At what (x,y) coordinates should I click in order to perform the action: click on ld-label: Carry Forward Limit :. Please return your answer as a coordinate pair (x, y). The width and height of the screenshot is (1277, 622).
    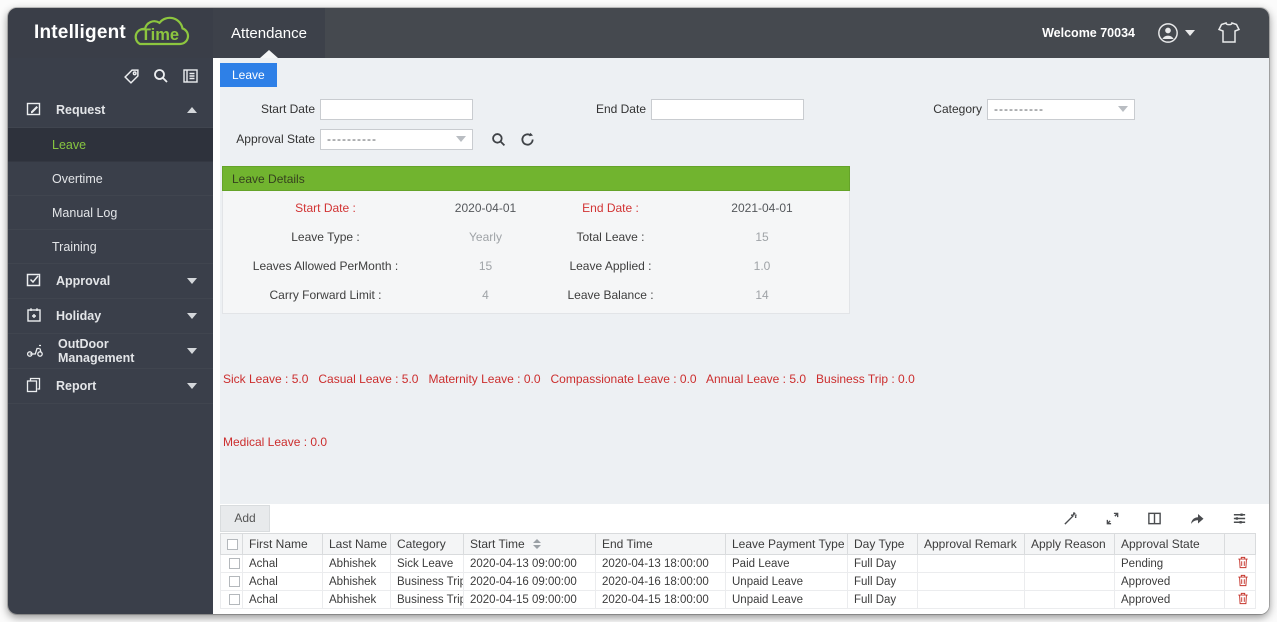
    Looking at the image, I should click on (325, 294).